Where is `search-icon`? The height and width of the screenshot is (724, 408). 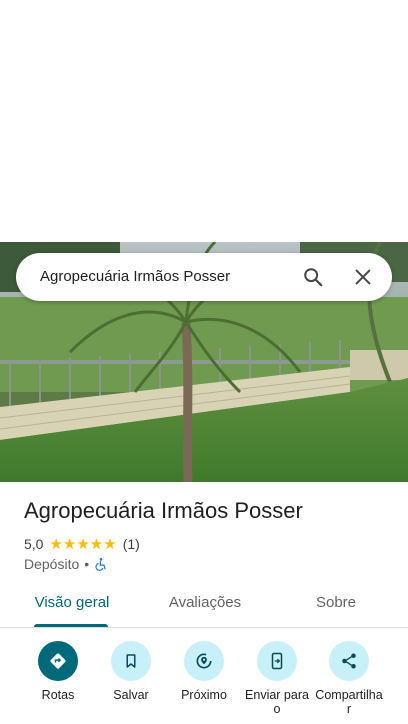 search-icon is located at coordinates (313, 277).